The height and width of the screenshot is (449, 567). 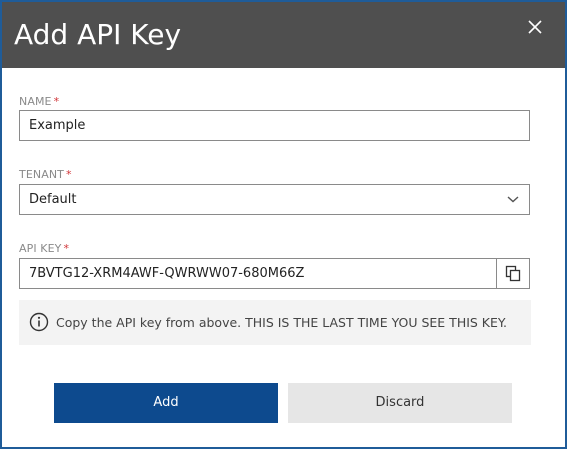 I want to click on api-key-label: API KEY *, so click(x=44, y=248).